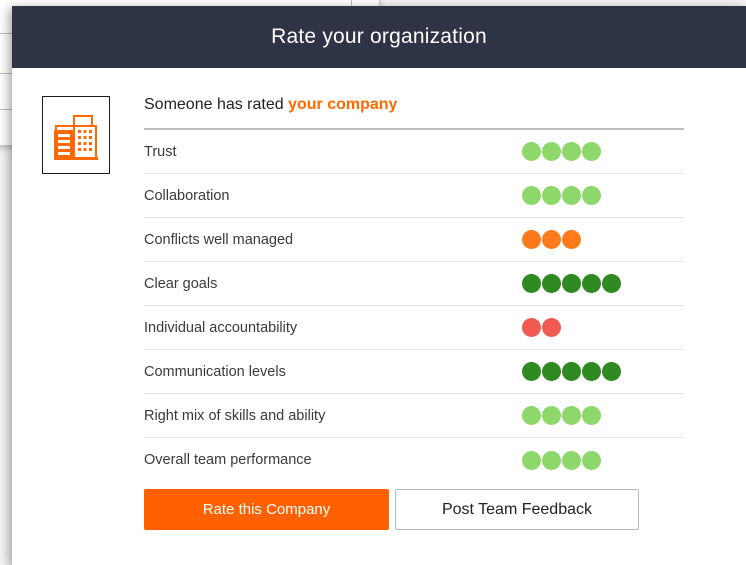 This screenshot has width=746, height=565. What do you see at coordinates (219, 239) in the screenshot?
I see `rating-label: Conflicts well managed` at bounding box center [219, 239].